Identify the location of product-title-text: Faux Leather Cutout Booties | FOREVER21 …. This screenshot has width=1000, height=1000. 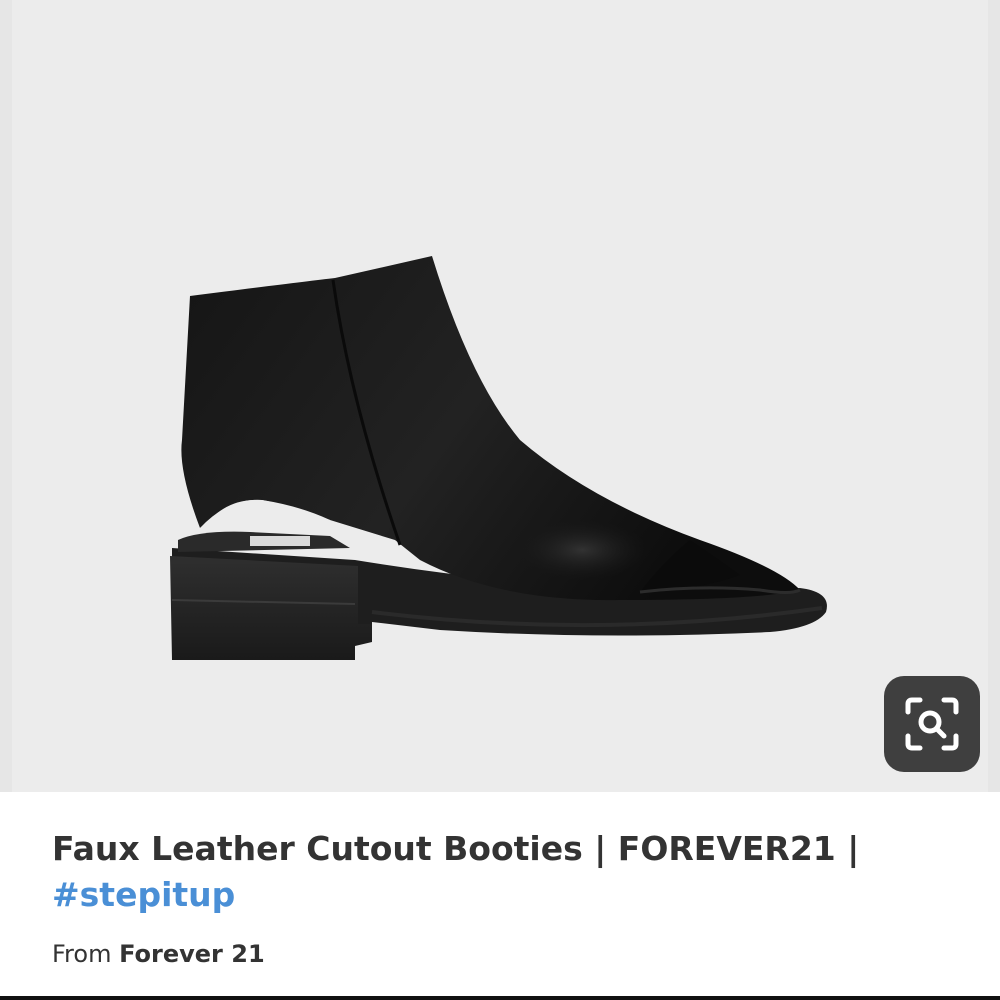
(456, 848).